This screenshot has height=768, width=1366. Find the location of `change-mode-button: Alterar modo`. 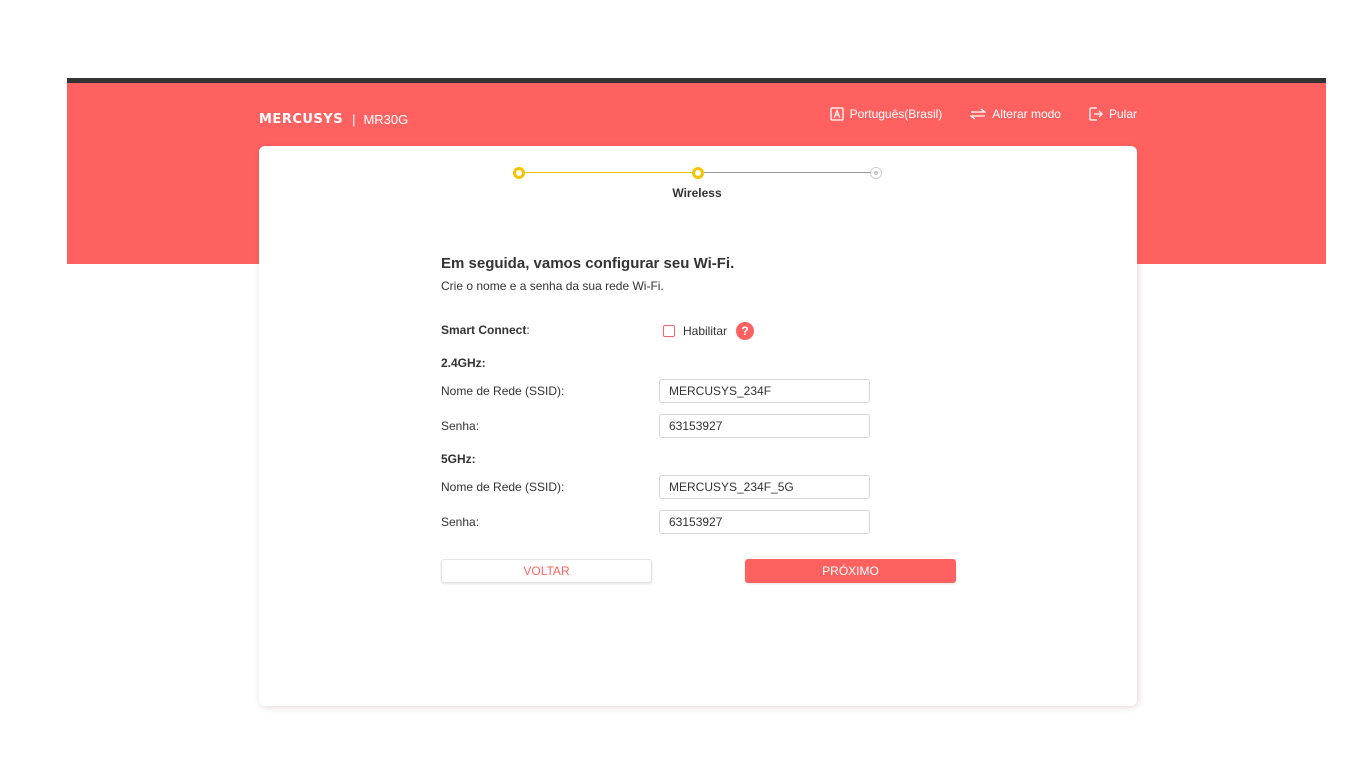

change-mode-button: Alterar modo is located at coordinates (1015, 114).